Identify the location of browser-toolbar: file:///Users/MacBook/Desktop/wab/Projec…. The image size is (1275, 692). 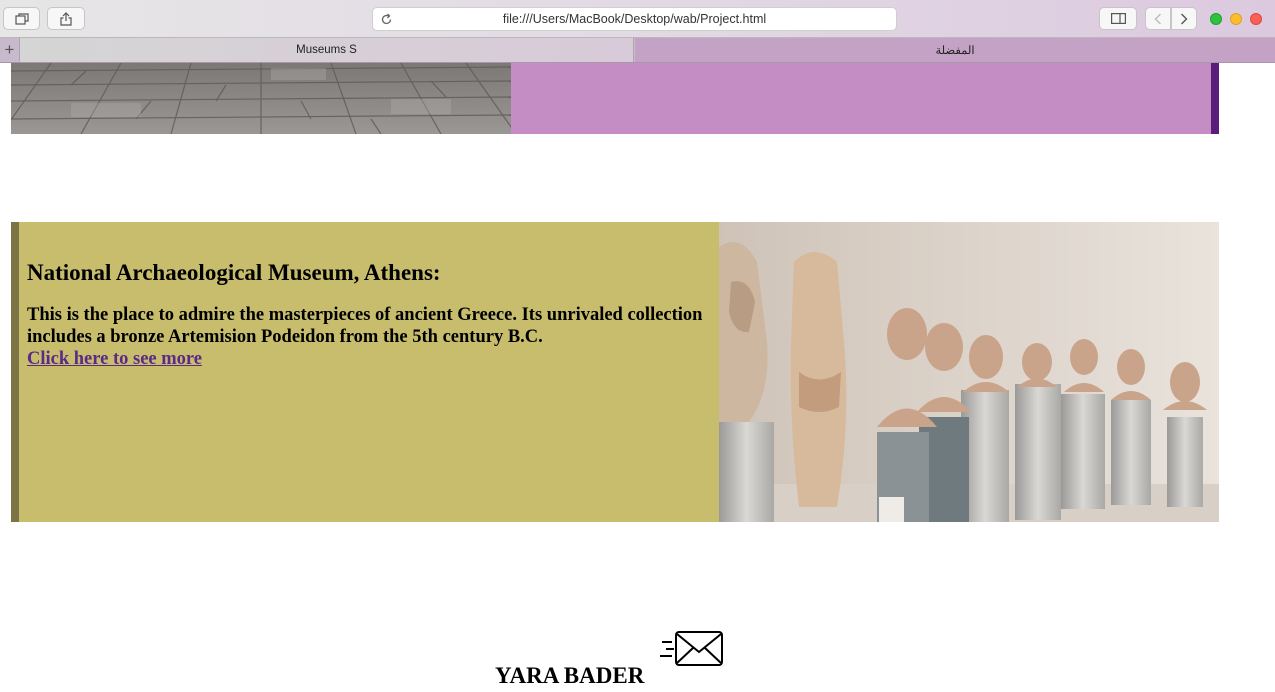
(637, 19).